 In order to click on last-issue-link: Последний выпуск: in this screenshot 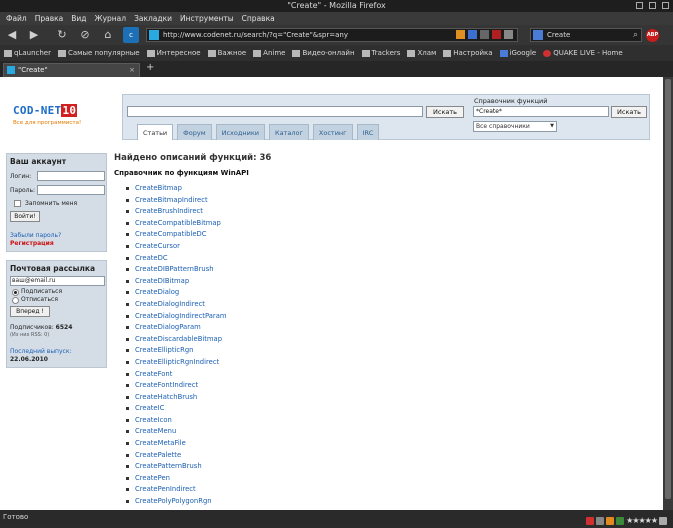, I will do `click(40, 351)`.